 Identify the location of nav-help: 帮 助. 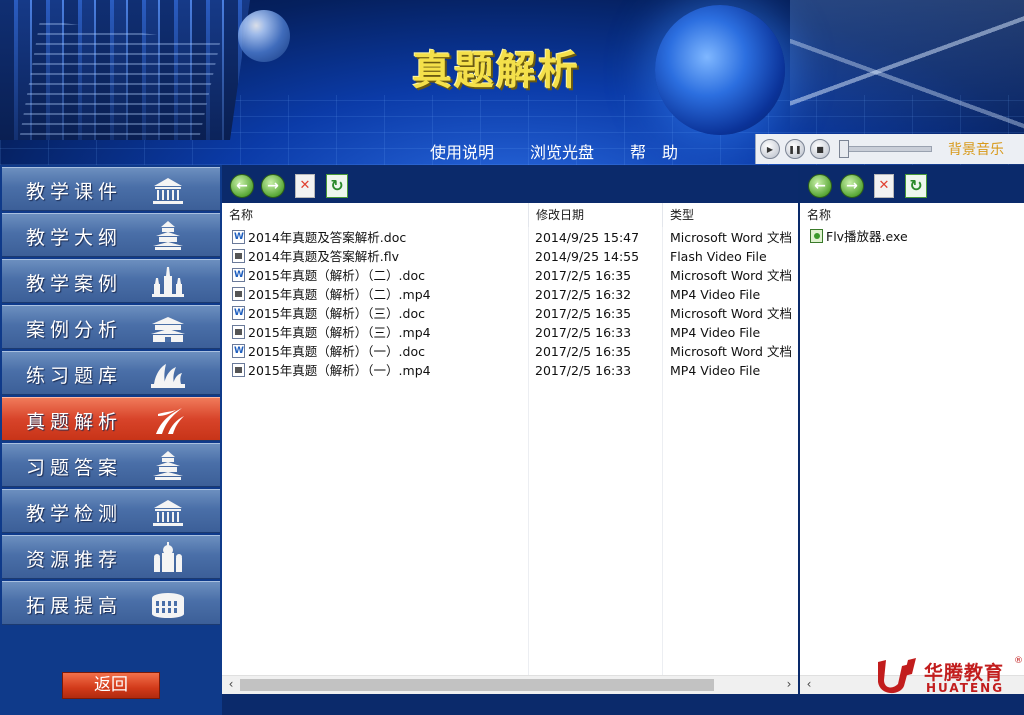
(654, 153).